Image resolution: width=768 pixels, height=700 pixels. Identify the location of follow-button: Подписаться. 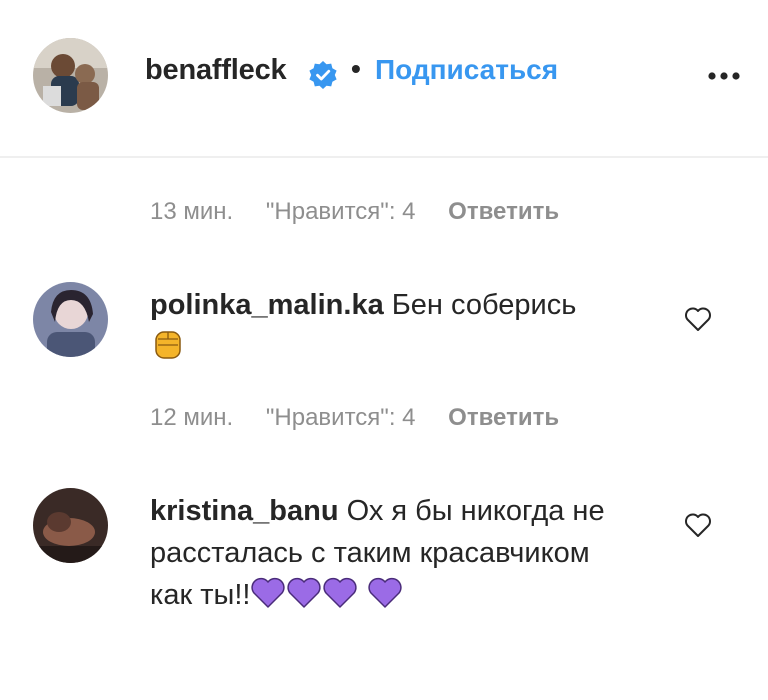
(466, 70).